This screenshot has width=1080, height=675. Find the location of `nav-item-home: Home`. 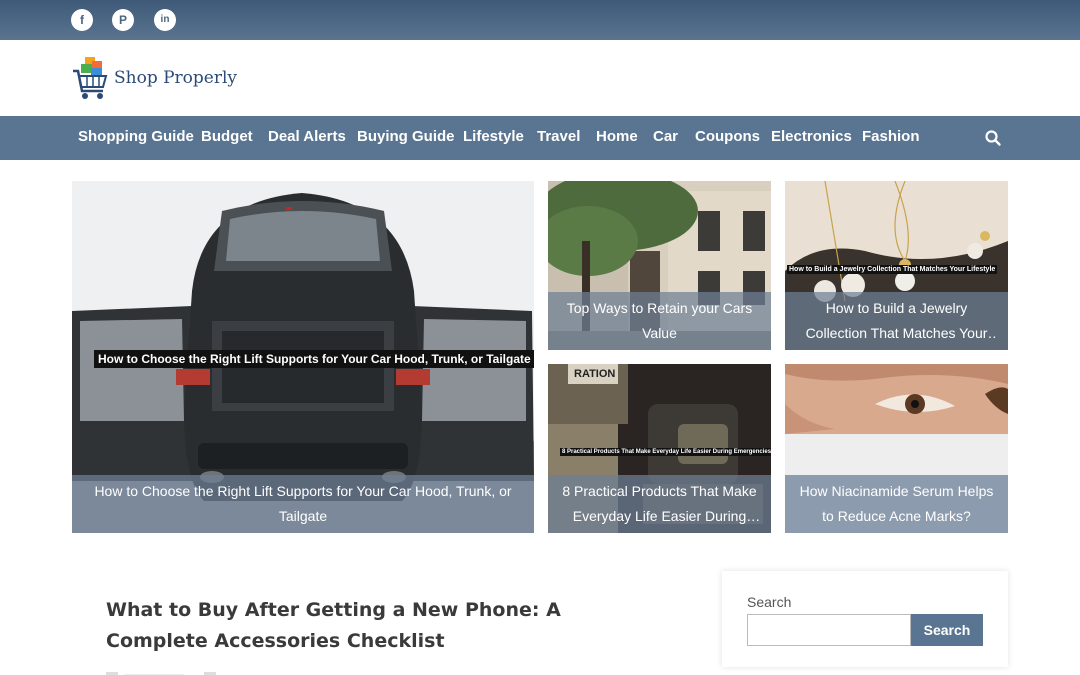

nav-item-home: Home is located at coordinates (617, 138).